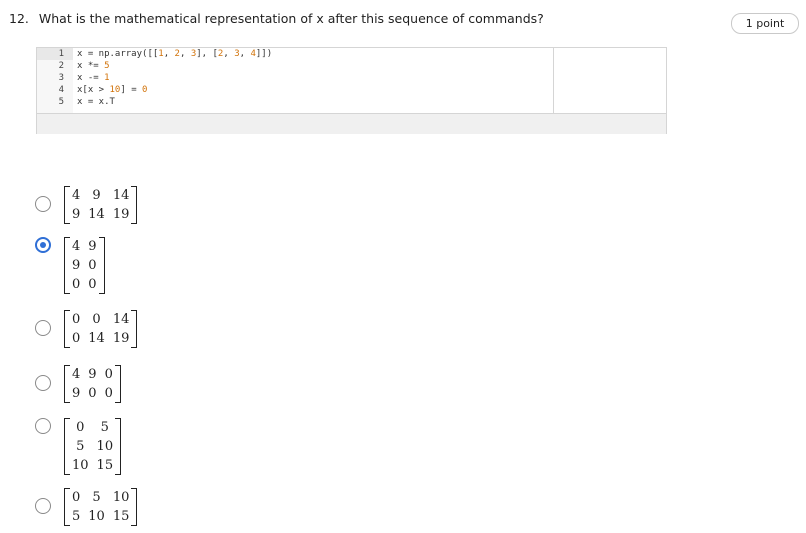  I want to click on points-badge: 1 point, so click(765, 23).